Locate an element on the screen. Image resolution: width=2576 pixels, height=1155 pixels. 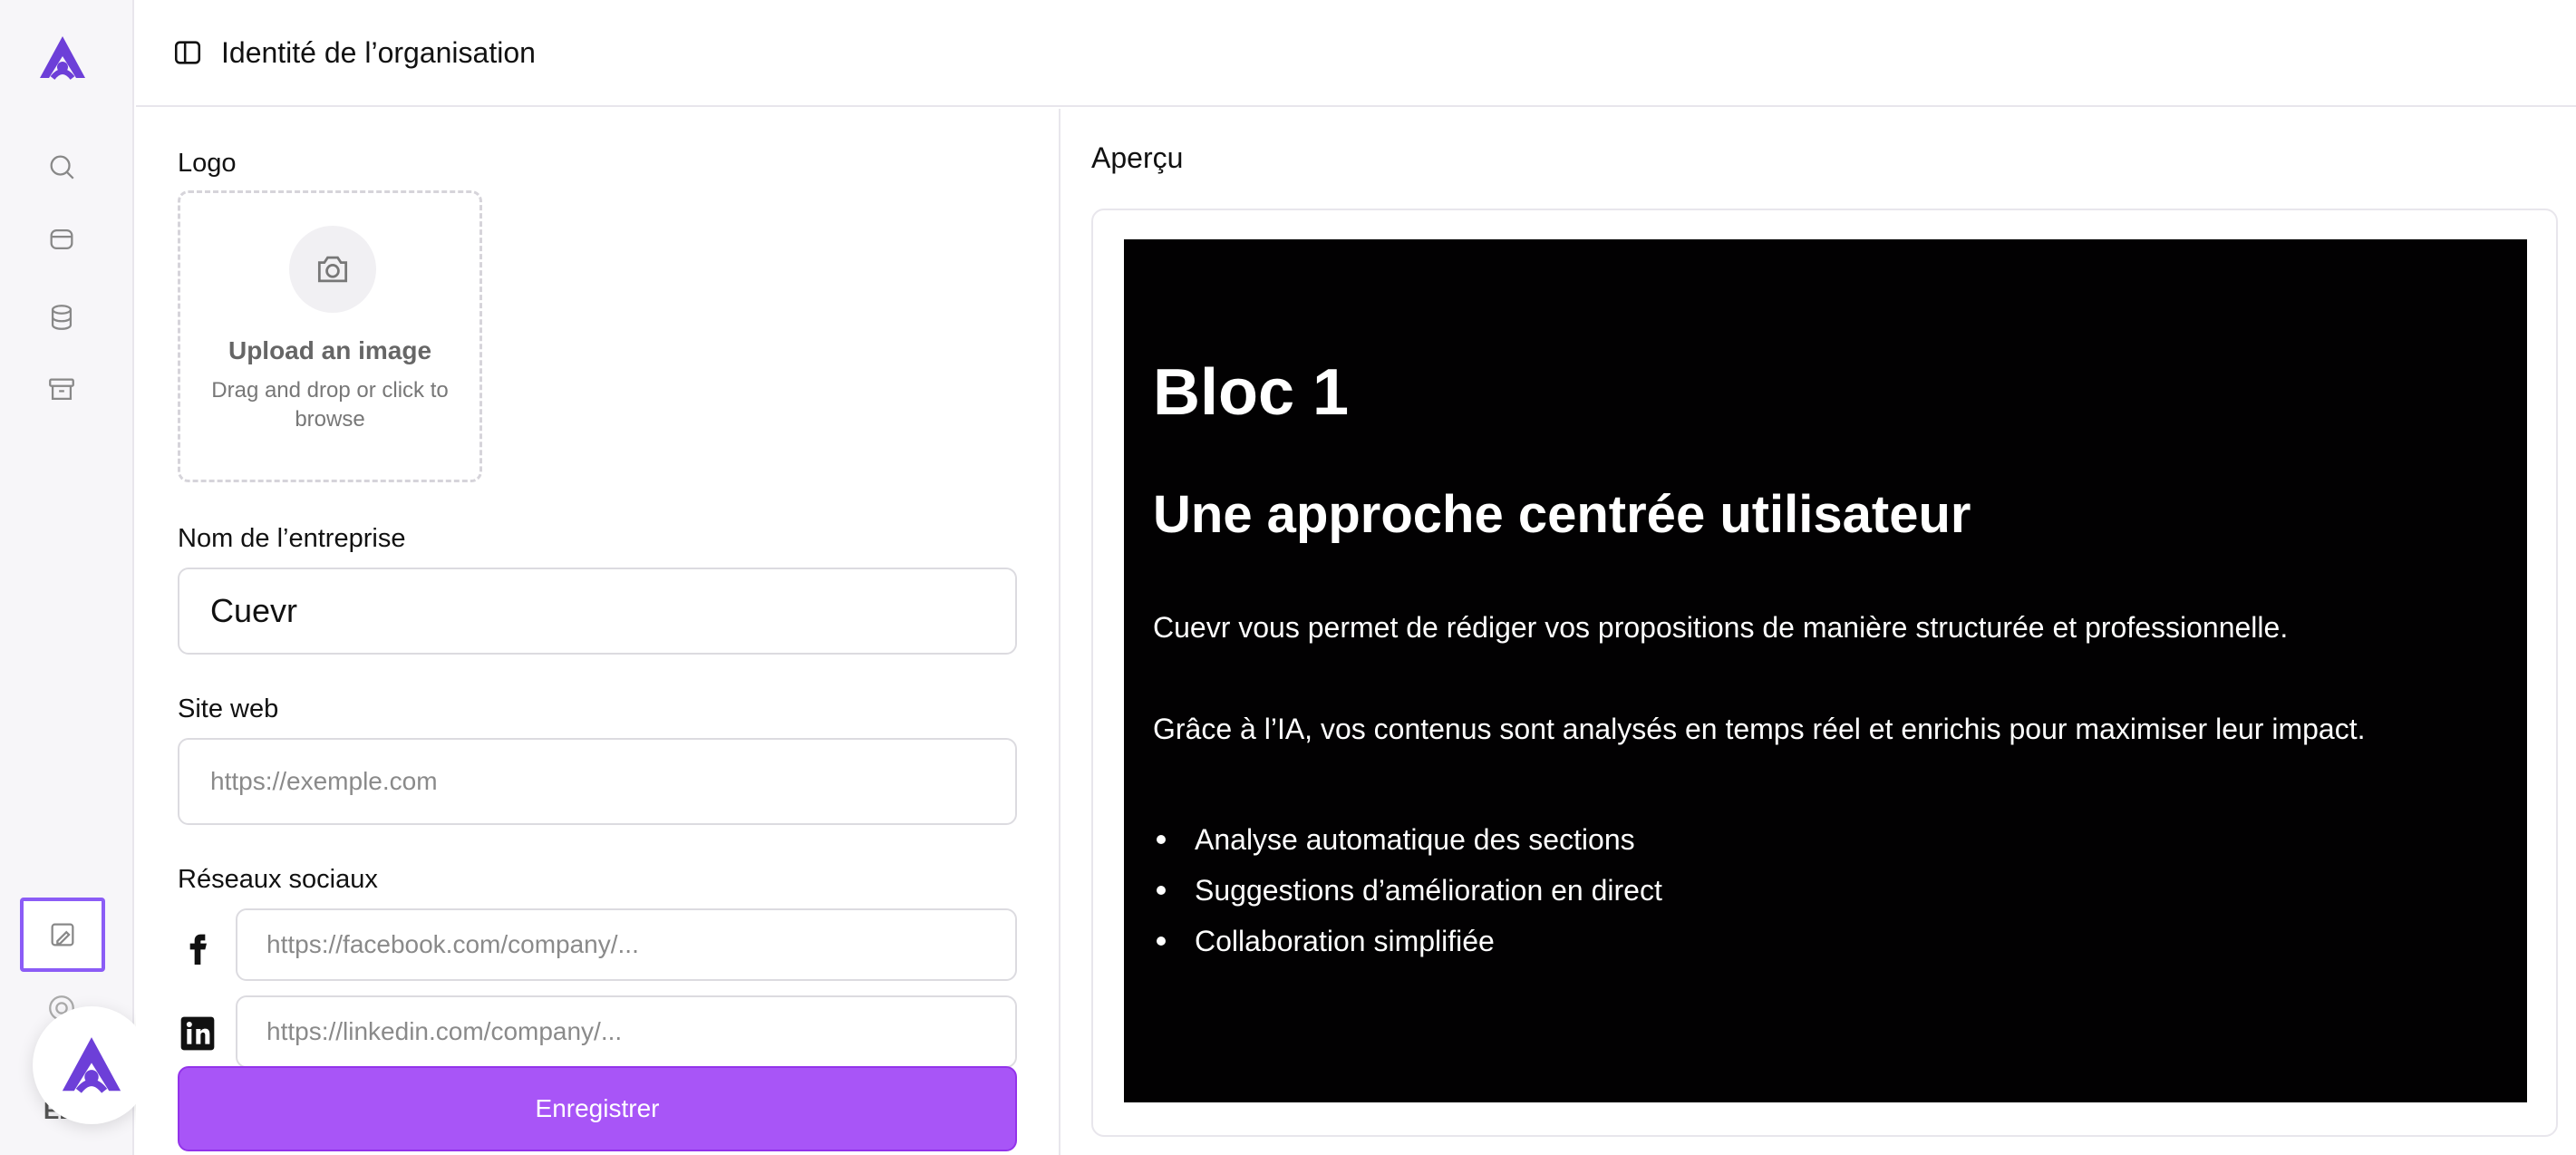
company-name-value: Cuevr is located at coordinates (254, 610).